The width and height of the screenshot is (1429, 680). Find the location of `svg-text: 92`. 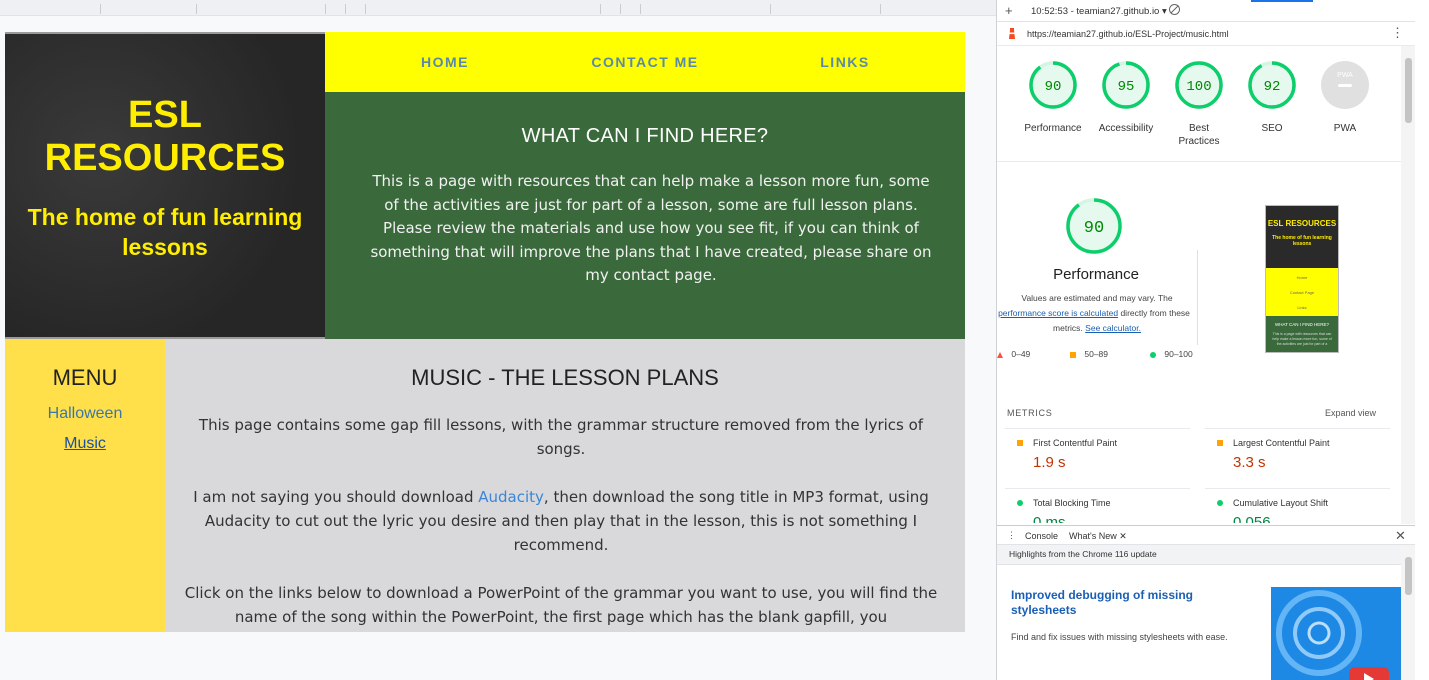

svg-text: 92 is located at coordinates (1272, 87).